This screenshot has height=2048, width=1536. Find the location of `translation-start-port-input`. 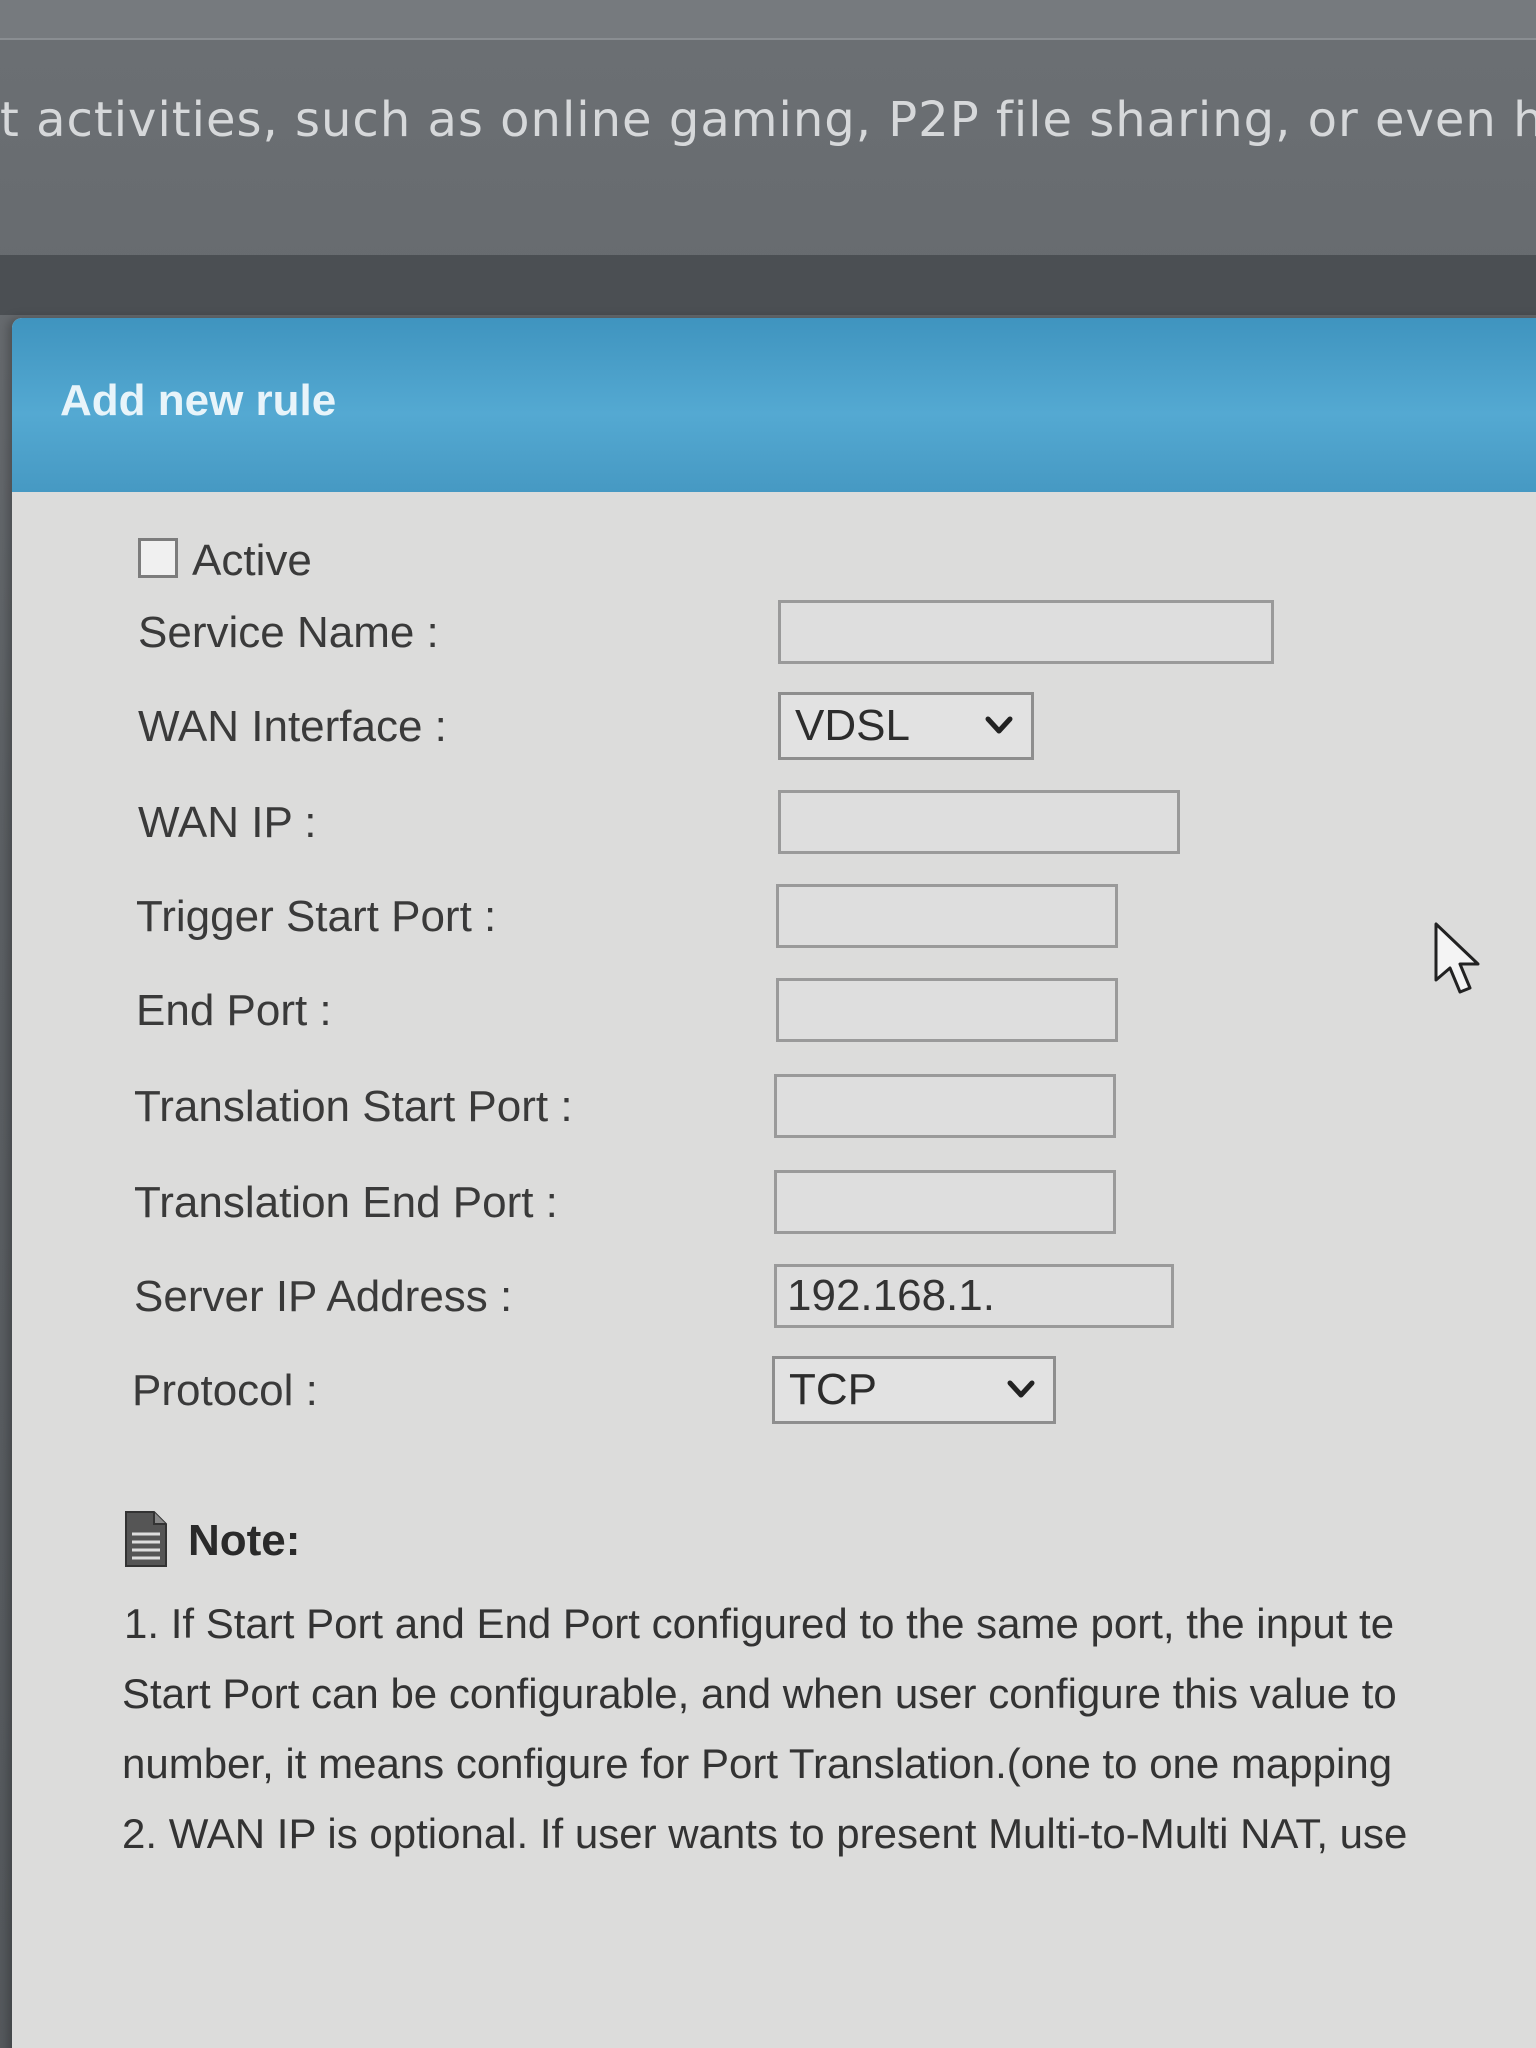

translation-start-port-input is located at coordinates (945, 1106).